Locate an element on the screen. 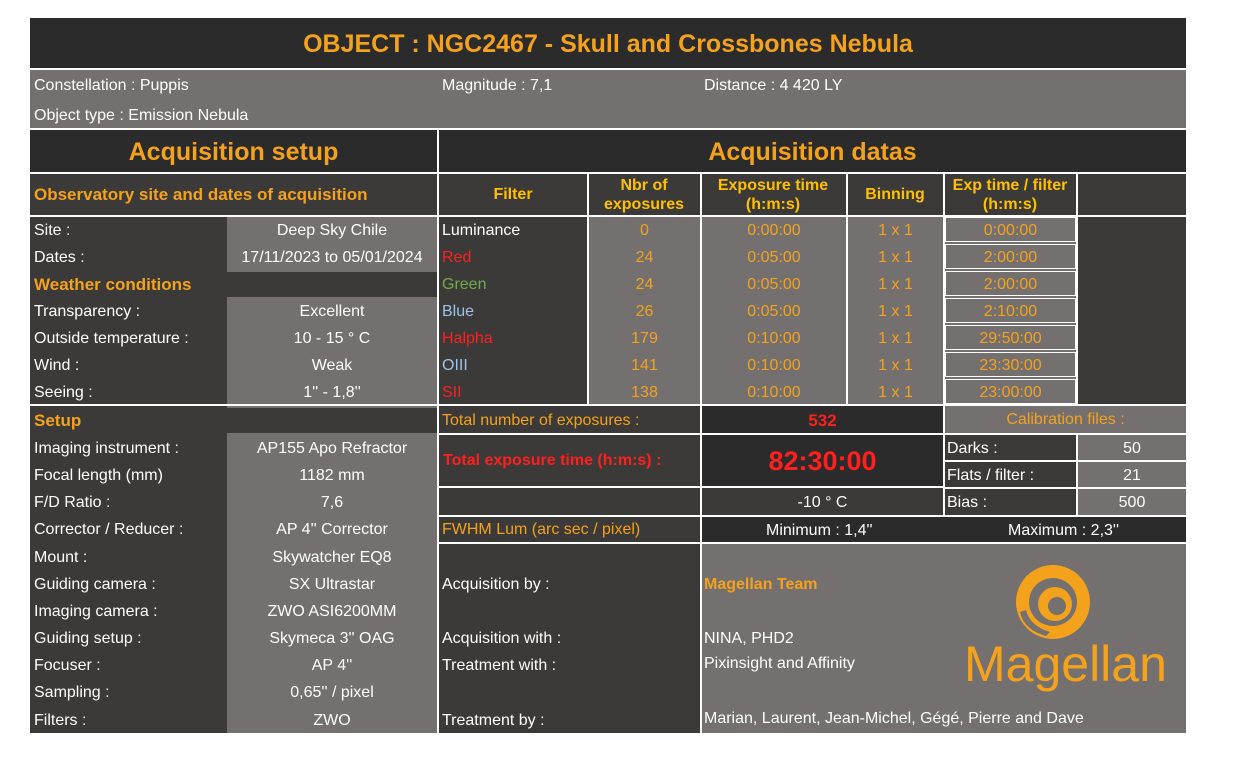  acquisition-datas-header: Acquisition datas is located at coordinates (812, 151).